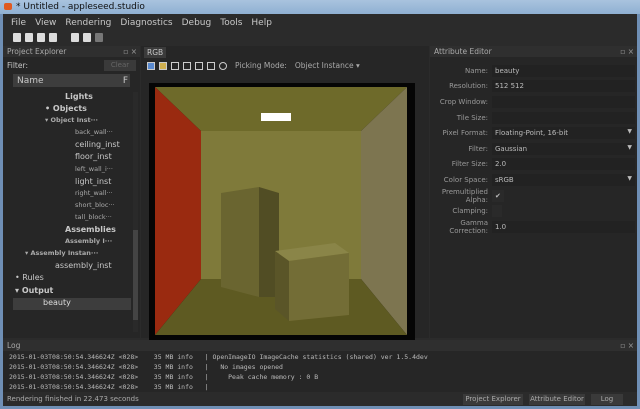  Describe the element at coordinates (563, 226) in the screenshot. I see `attribute-field: 1.0` at that location.